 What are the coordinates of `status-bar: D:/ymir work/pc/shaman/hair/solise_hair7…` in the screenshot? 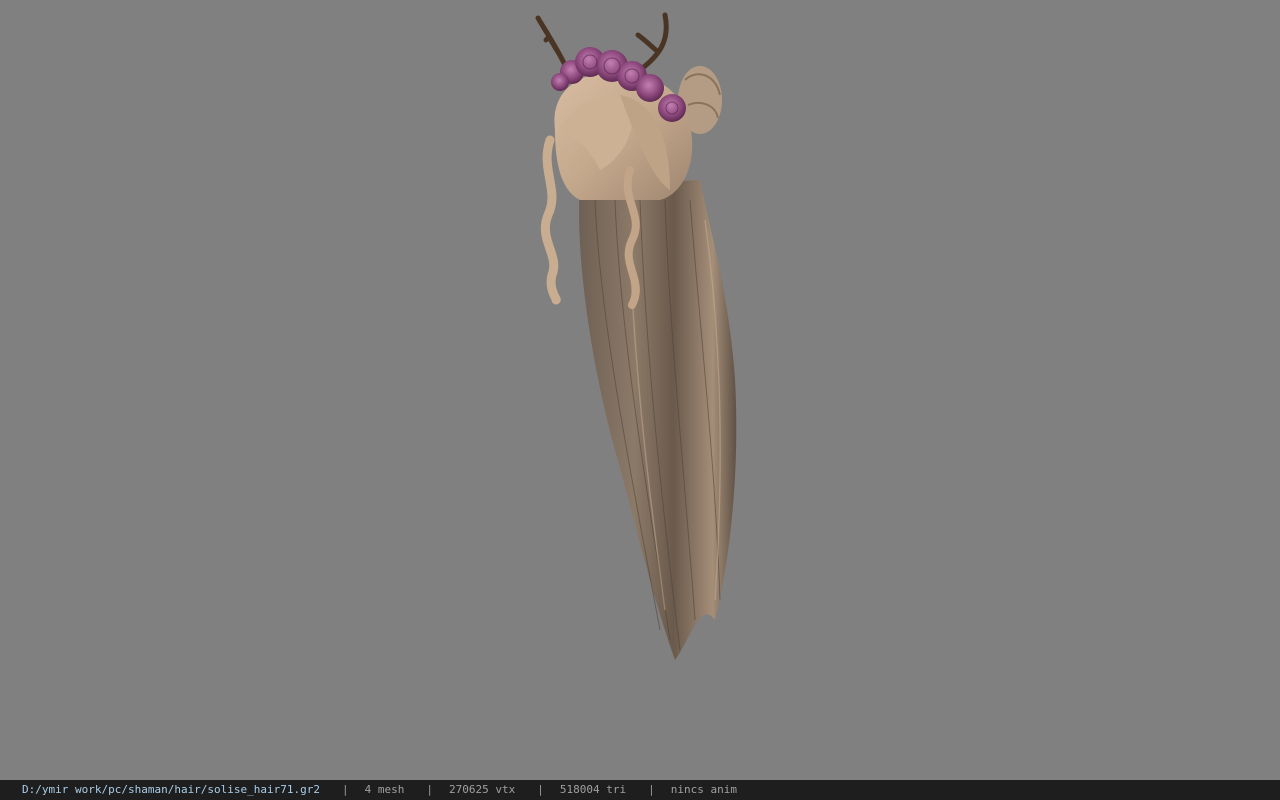 It's located at (640, 790).